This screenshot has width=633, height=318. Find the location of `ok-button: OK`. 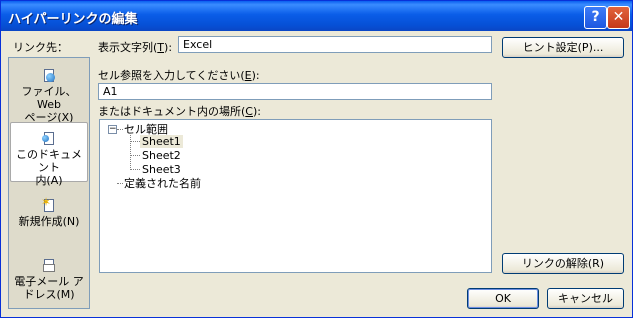

ok-button: OK is located at coordinates (503, 298).